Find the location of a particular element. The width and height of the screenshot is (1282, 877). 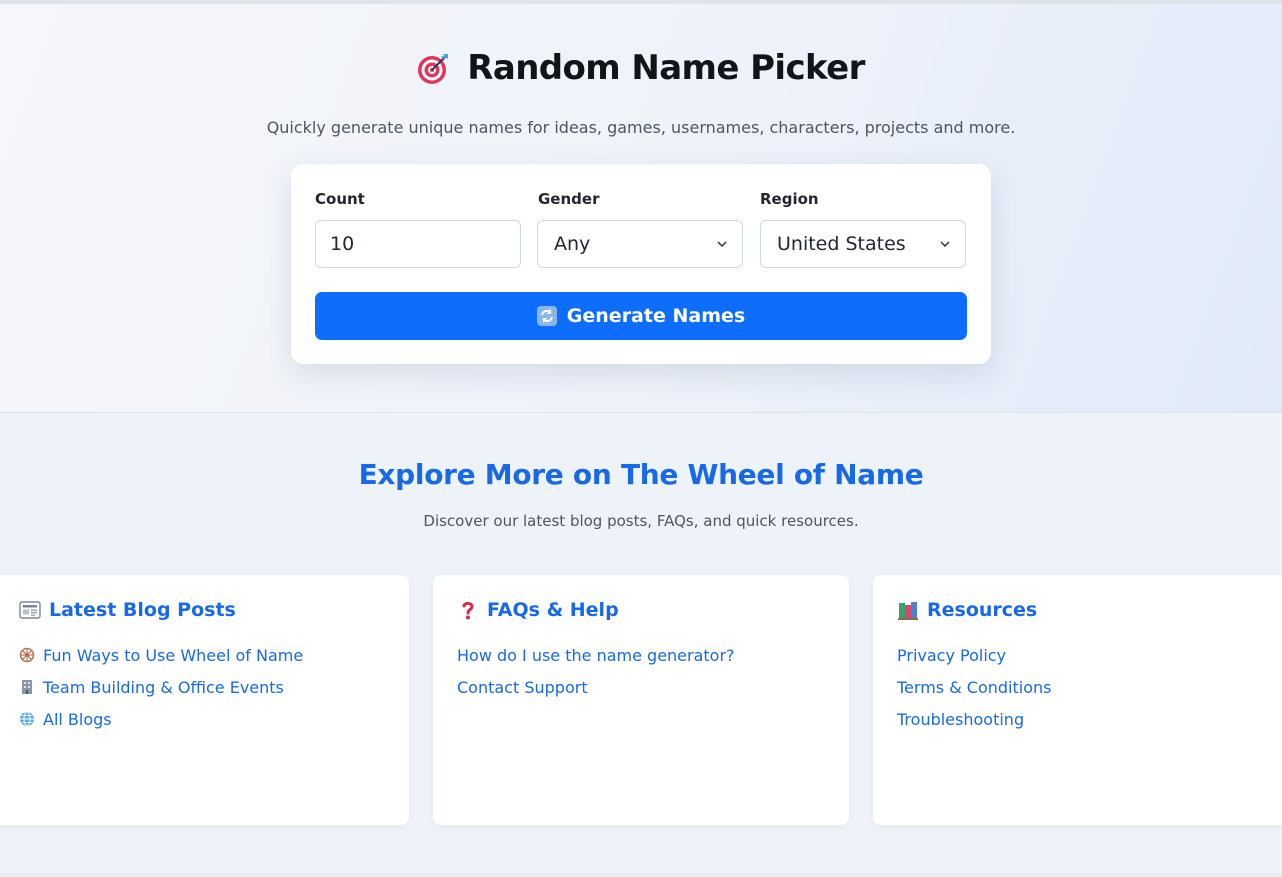

list-item: Terms & Conditions is located at coordinates (974, 687).